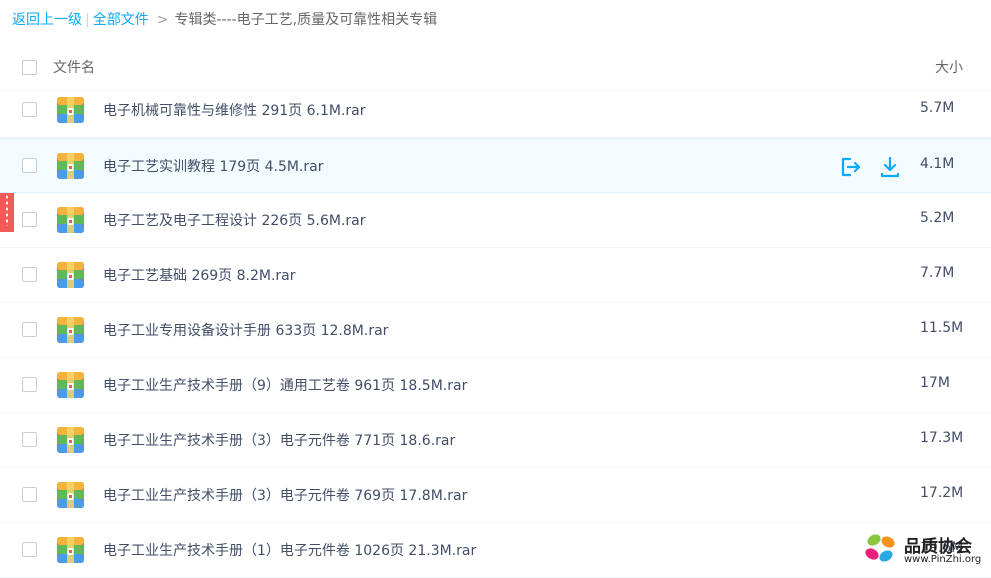  What do you see at coordinates (495, 110) in the screenshot?
I see `file-row: 电子机械可靠性与维修性 291页 6.1M.rar 5.7M` at bounding box center [495, 110].